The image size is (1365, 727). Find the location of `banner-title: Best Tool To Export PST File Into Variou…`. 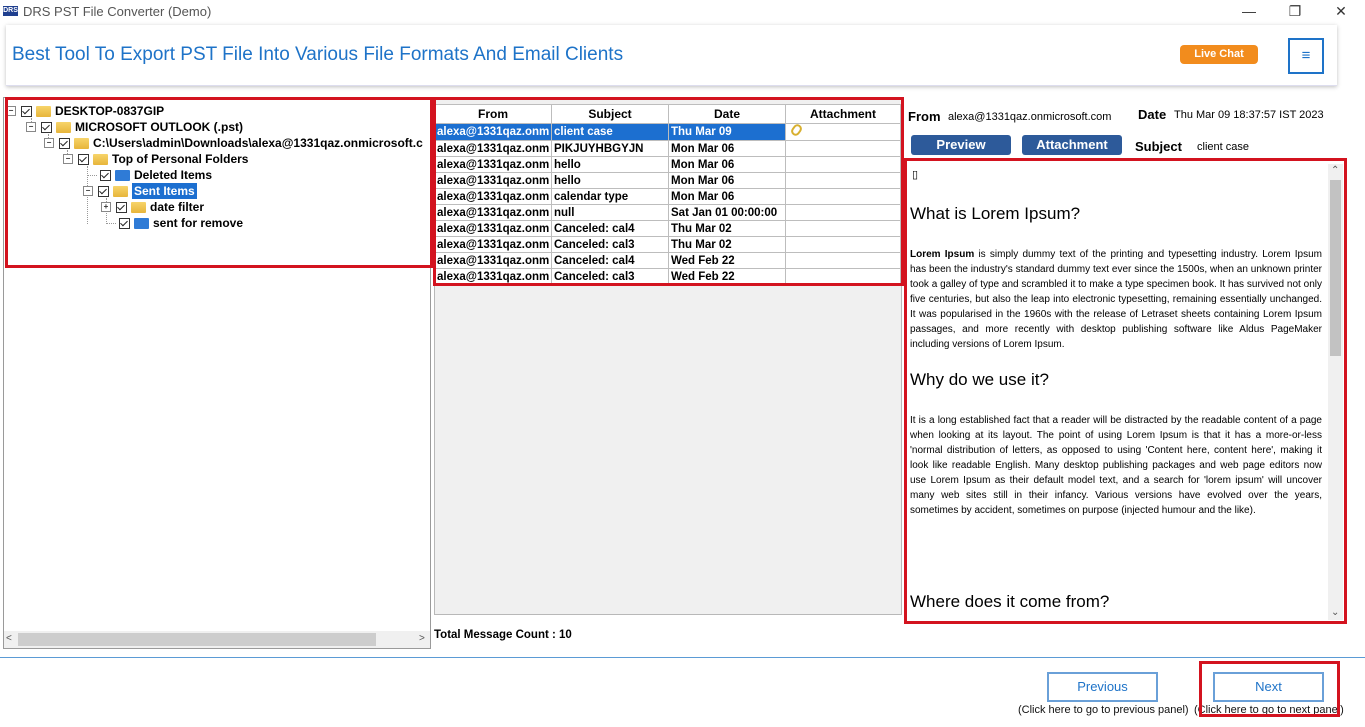

banner-title: Best Tool To Export PST File Into Variou… is located at coordinates (318, 54).